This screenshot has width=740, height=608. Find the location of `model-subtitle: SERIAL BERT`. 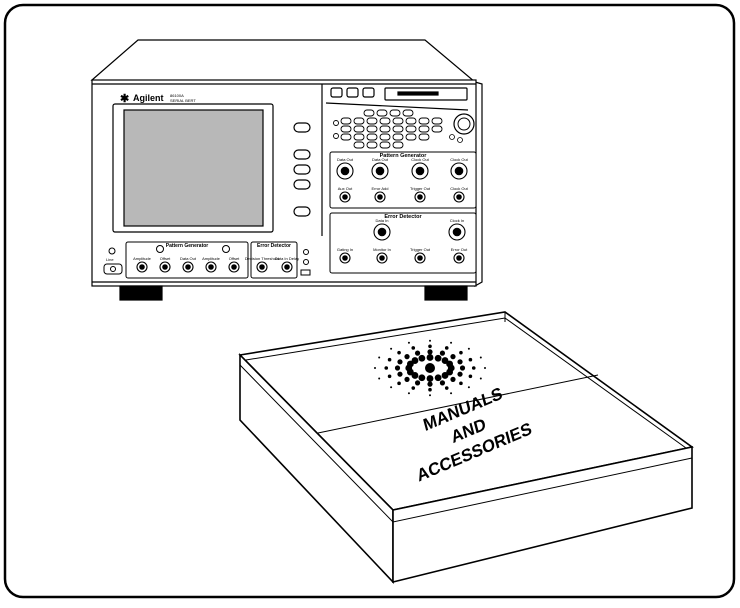

model-subtitle: SERIAL BERT is located at coordinates (183, 100).